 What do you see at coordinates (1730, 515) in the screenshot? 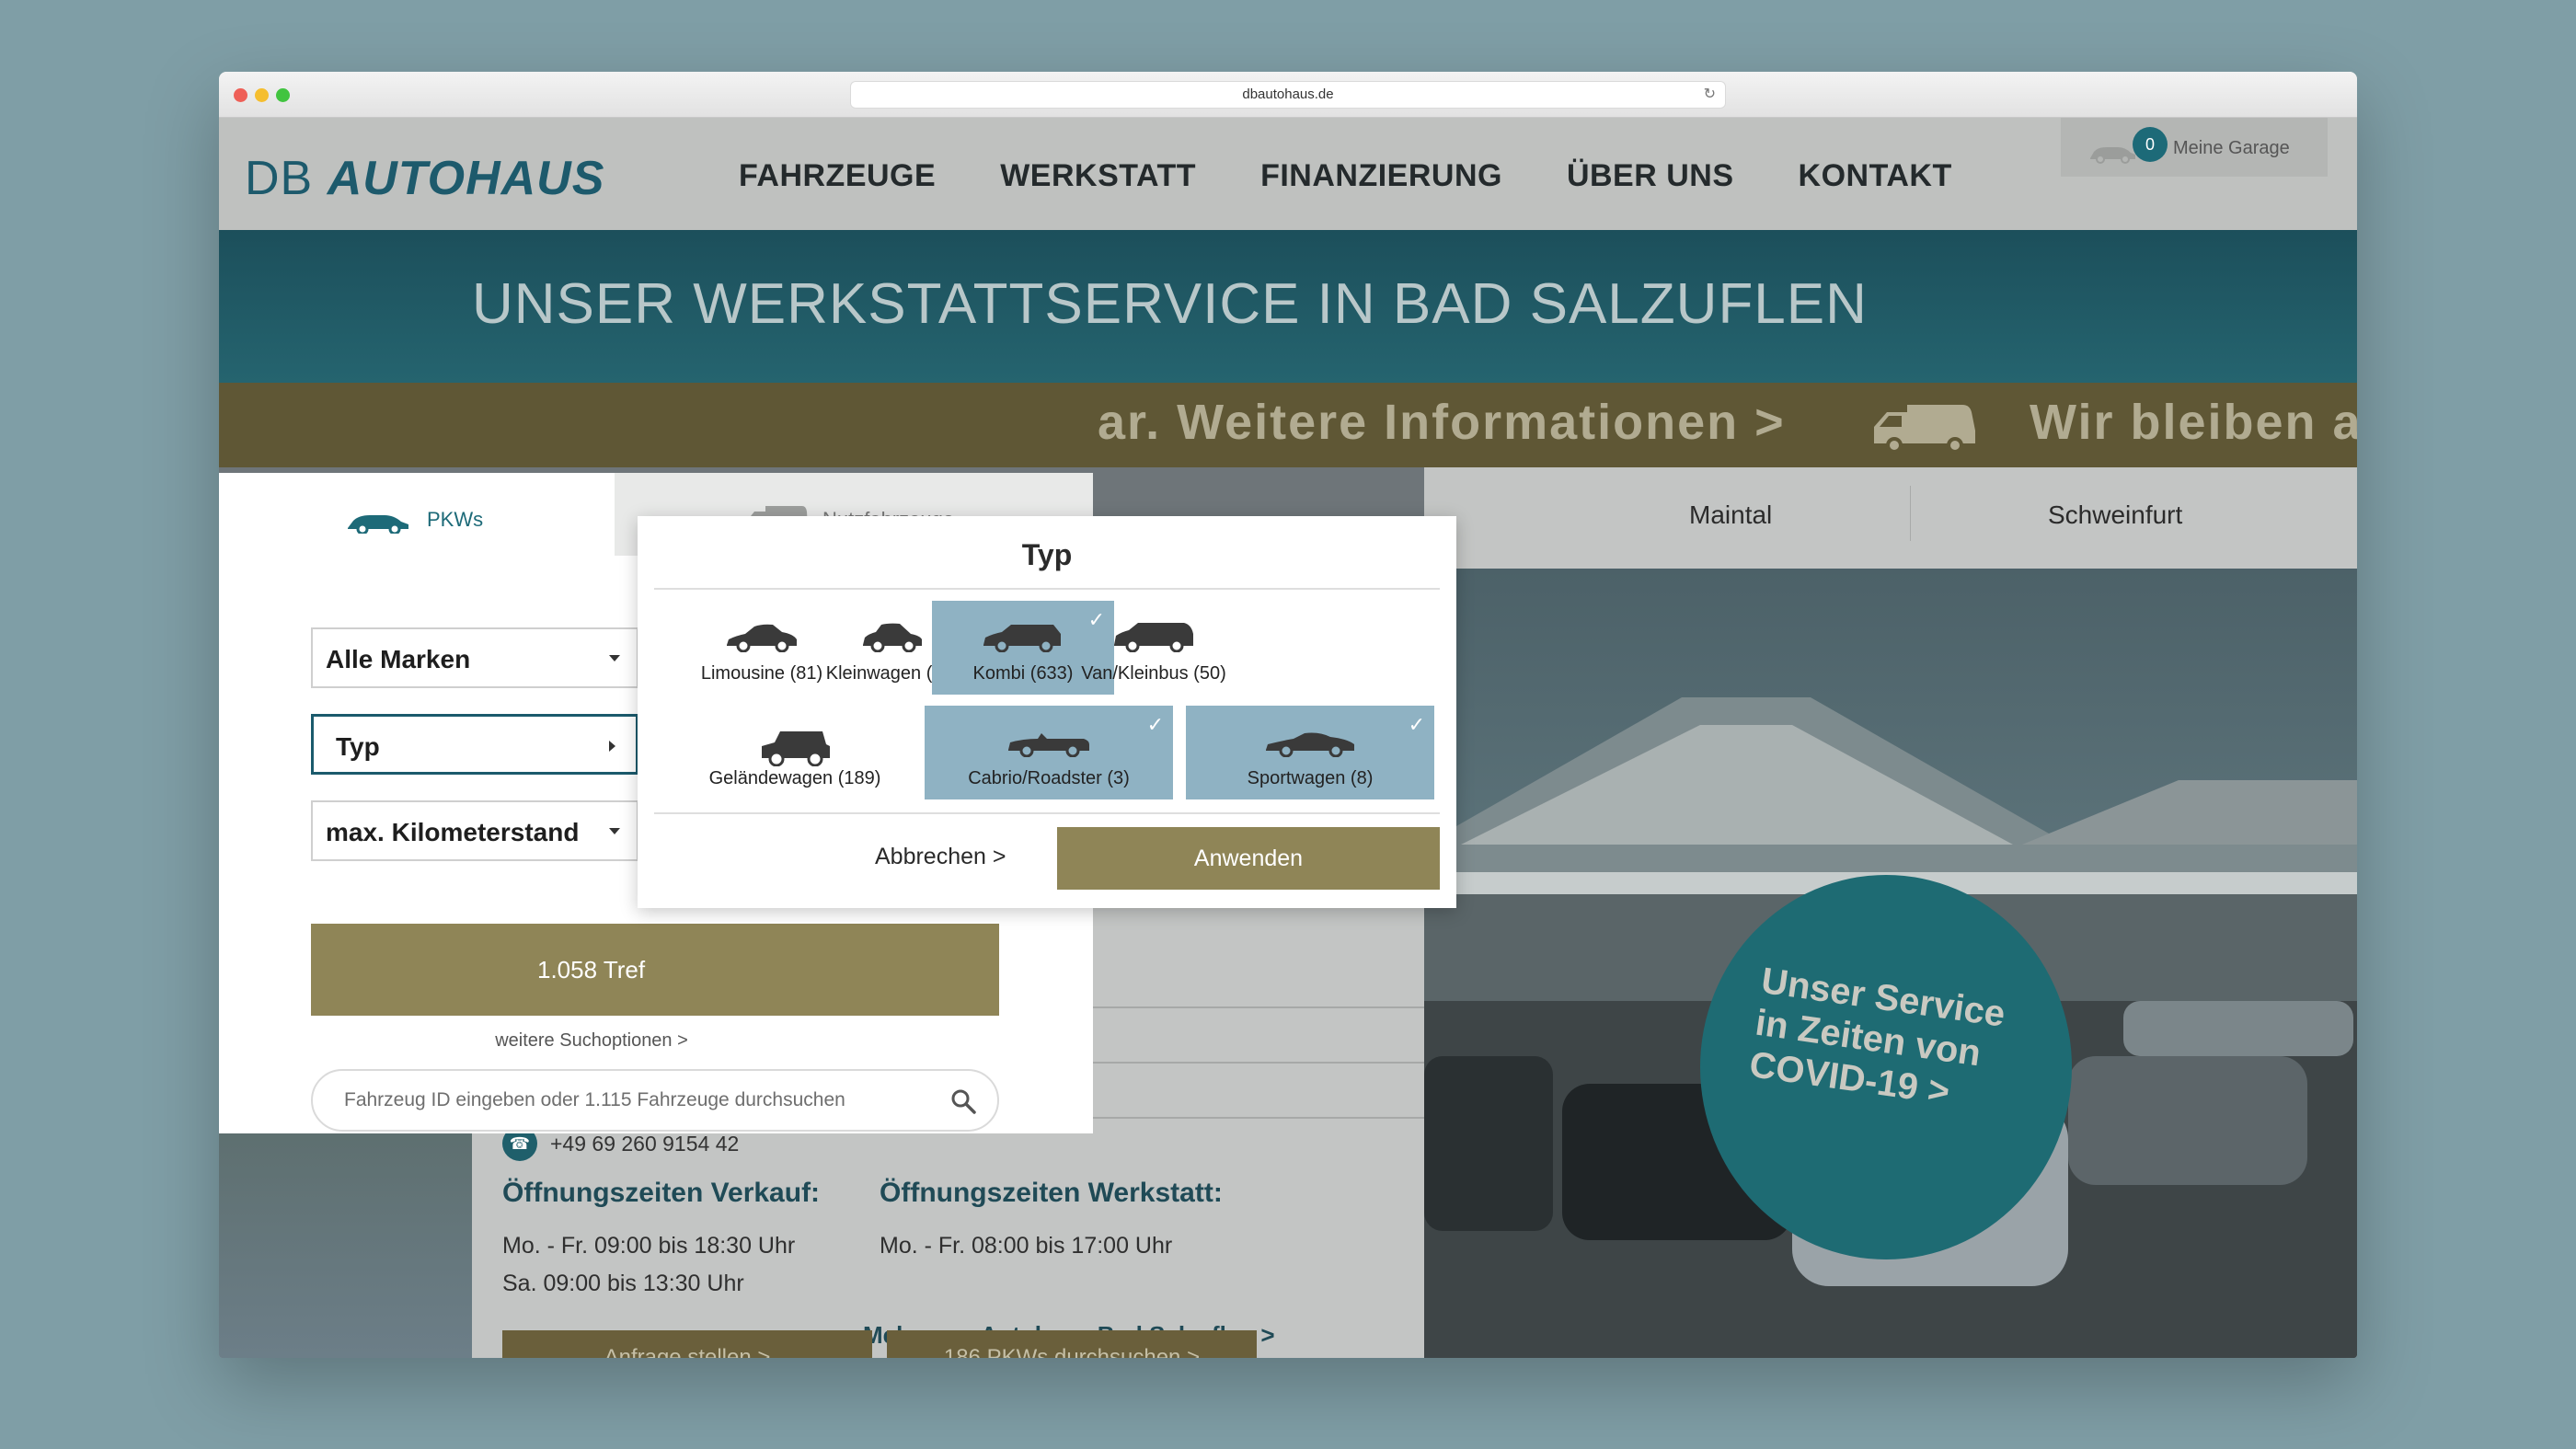
I see `location-tab-maintal: Maintal` at bounding box center [1730, 515].